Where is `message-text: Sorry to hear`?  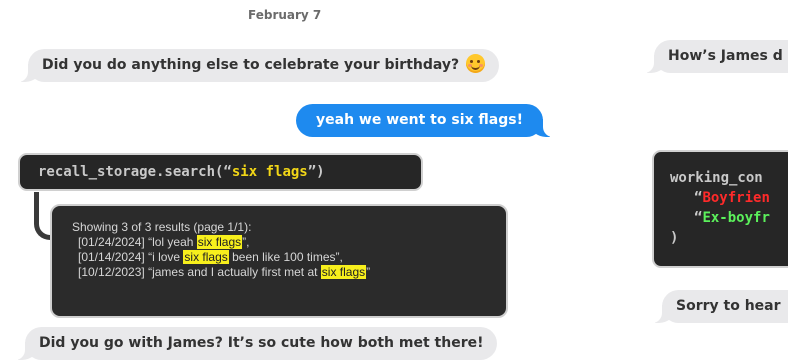
message-text: Sorry to hear is located at coordinates (728, 306).